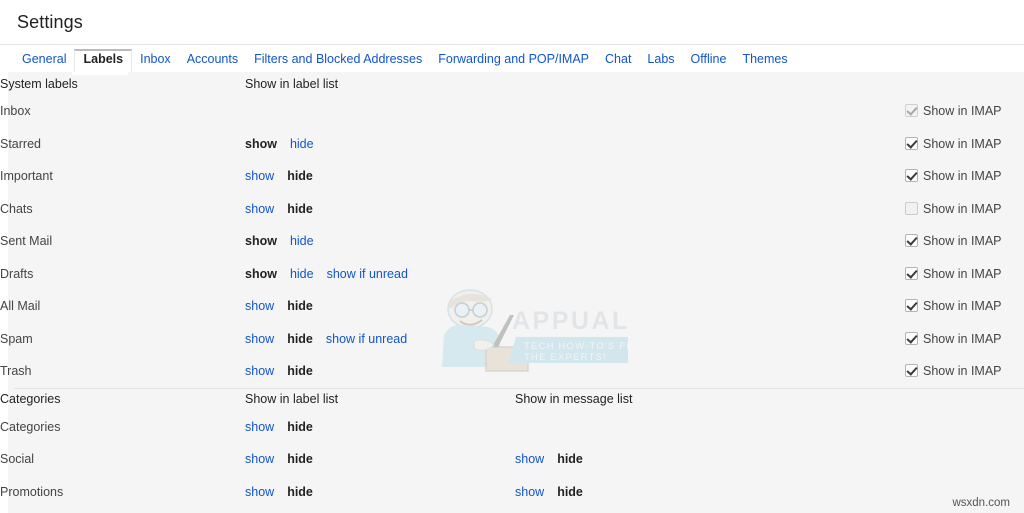 The height and width of the screenshot is (513, 1024). I want to click on tab-forwarding-and-pop-imap: Forwarding and POP/IMAP, so click(513, 61).